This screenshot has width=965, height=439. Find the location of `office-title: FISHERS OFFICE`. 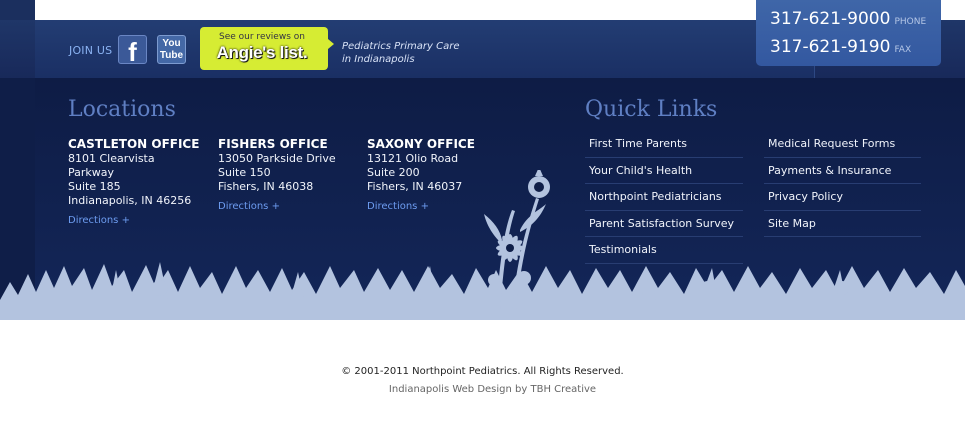

office-title: FISHERS OFFICE is located at coordinates (273, 144).